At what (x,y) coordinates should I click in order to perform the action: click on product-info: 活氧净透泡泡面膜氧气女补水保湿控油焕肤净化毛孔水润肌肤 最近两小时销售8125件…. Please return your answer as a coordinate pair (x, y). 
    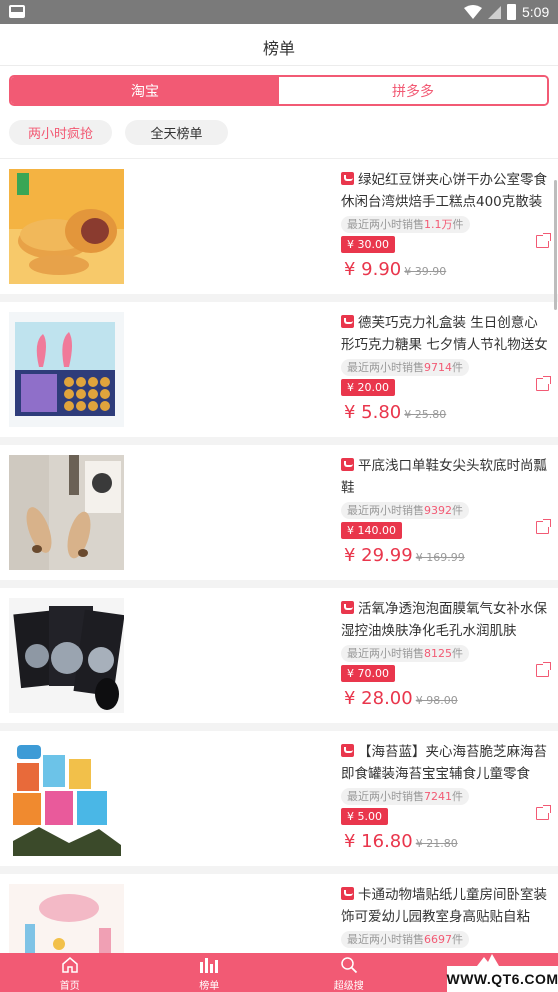
    Looking at the image, I should click on (445, 653).